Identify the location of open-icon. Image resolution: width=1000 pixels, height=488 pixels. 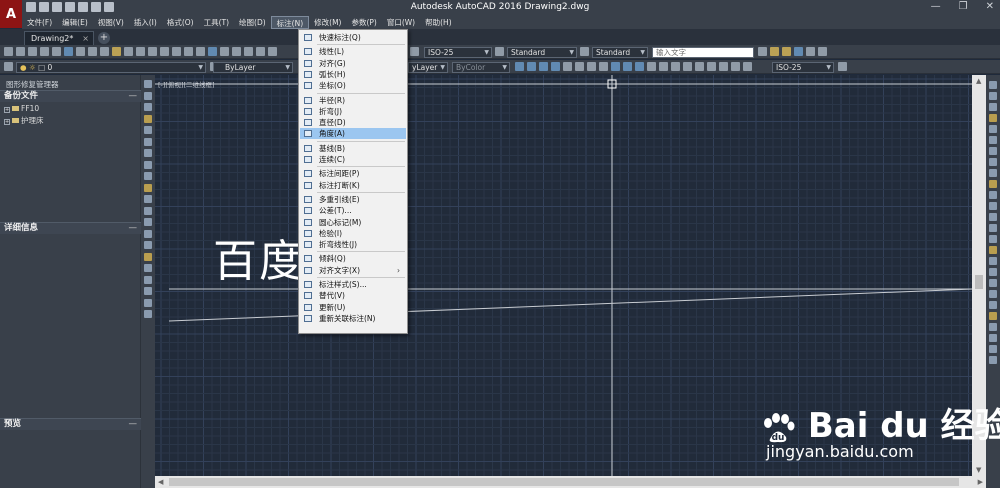
(20, 51).